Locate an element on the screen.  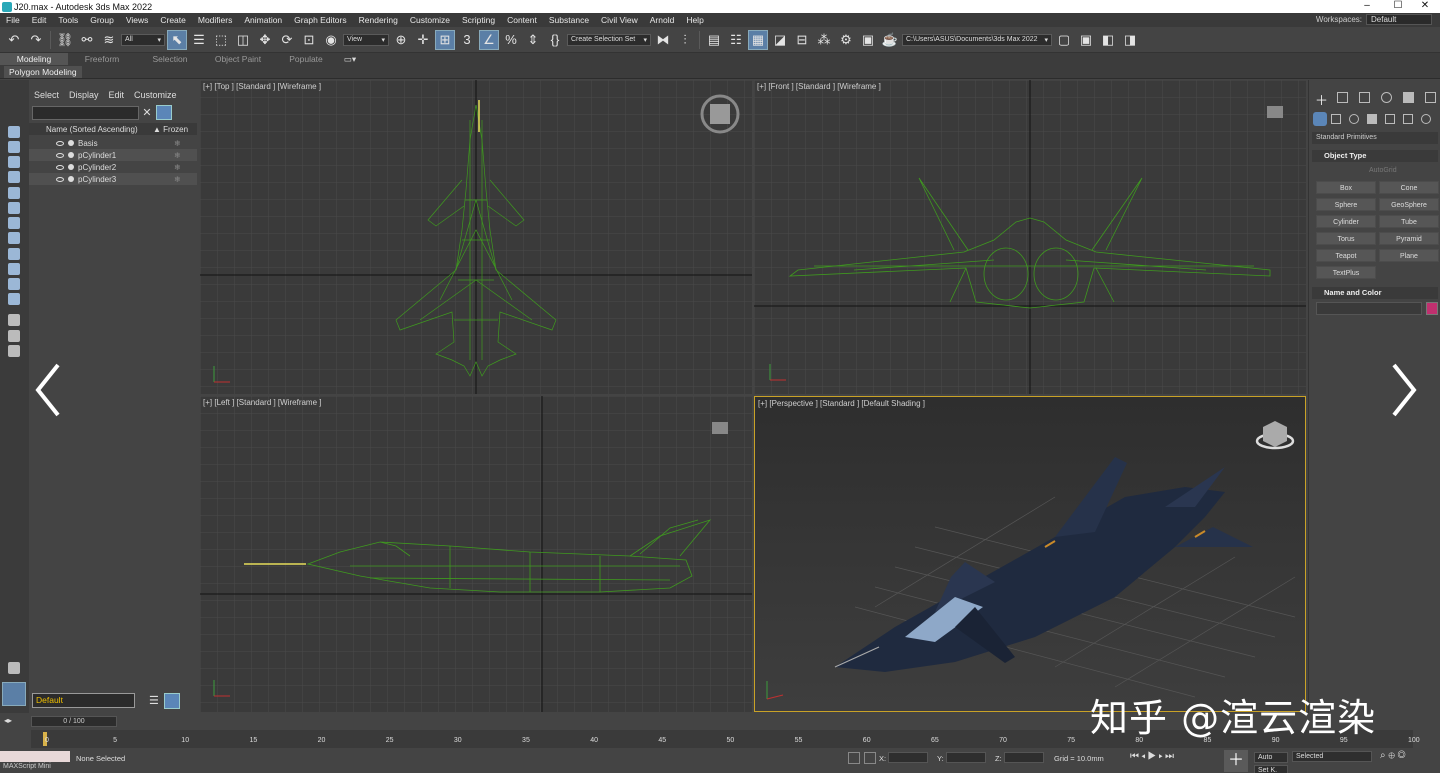
menu-modifiers: Modifiers is located at coordinates (215, 20).